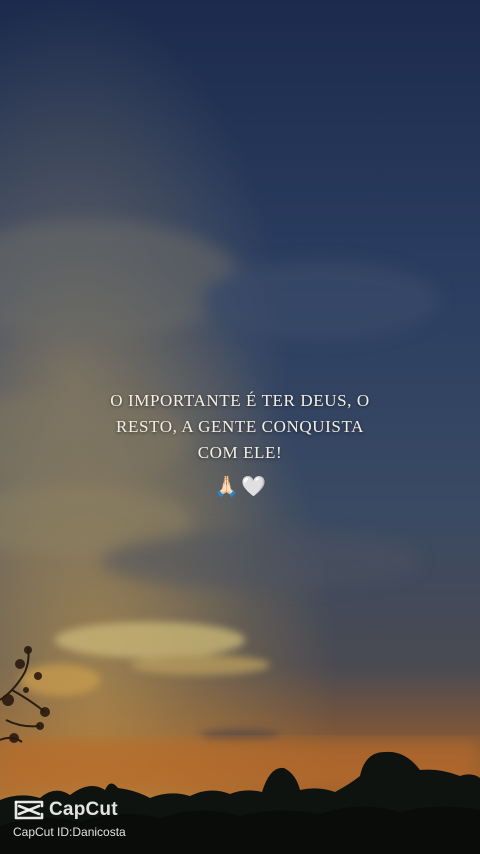 The width and height of the screenshot is (480, 854). I want to click on praying-hands-icon: 🙏🏻, so click(226, 486).